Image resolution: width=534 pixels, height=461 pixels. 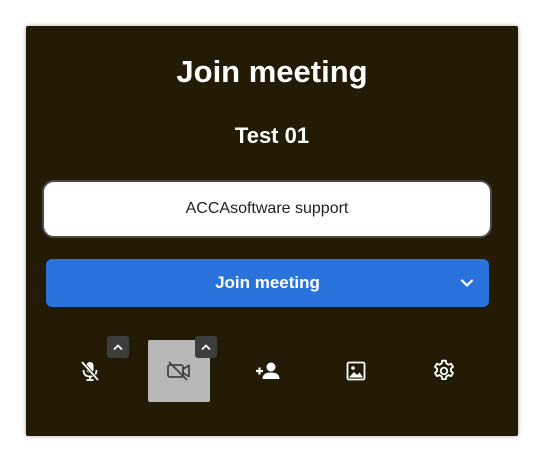 I want to click on settings-button, so click(x=444, y=371).